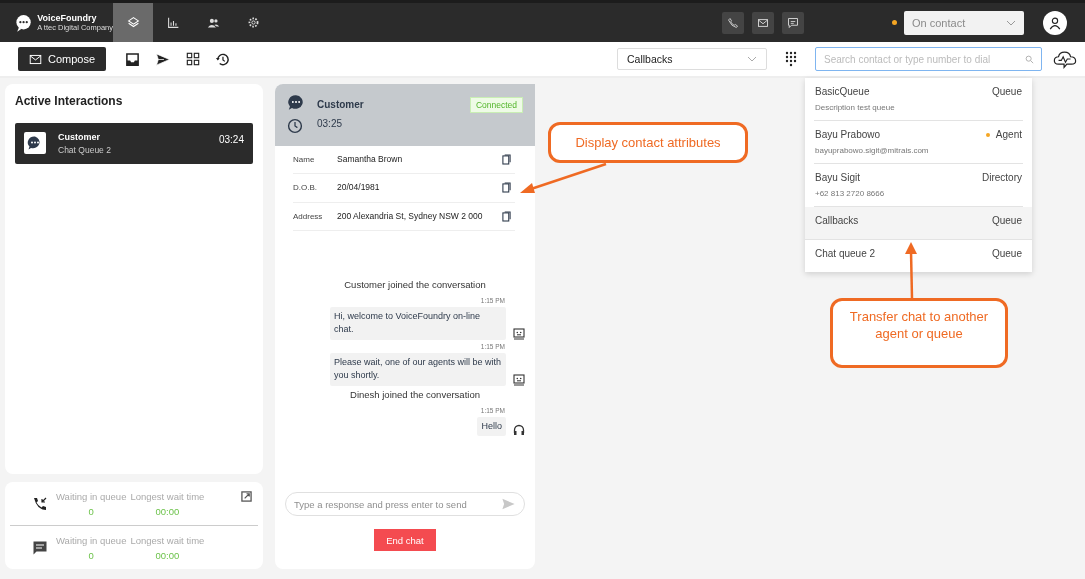 The image size is (1085, 579). Describe the element at coordinates (69, 101) in the screenshot. I see `panel-title: Active Interactions` at that location.